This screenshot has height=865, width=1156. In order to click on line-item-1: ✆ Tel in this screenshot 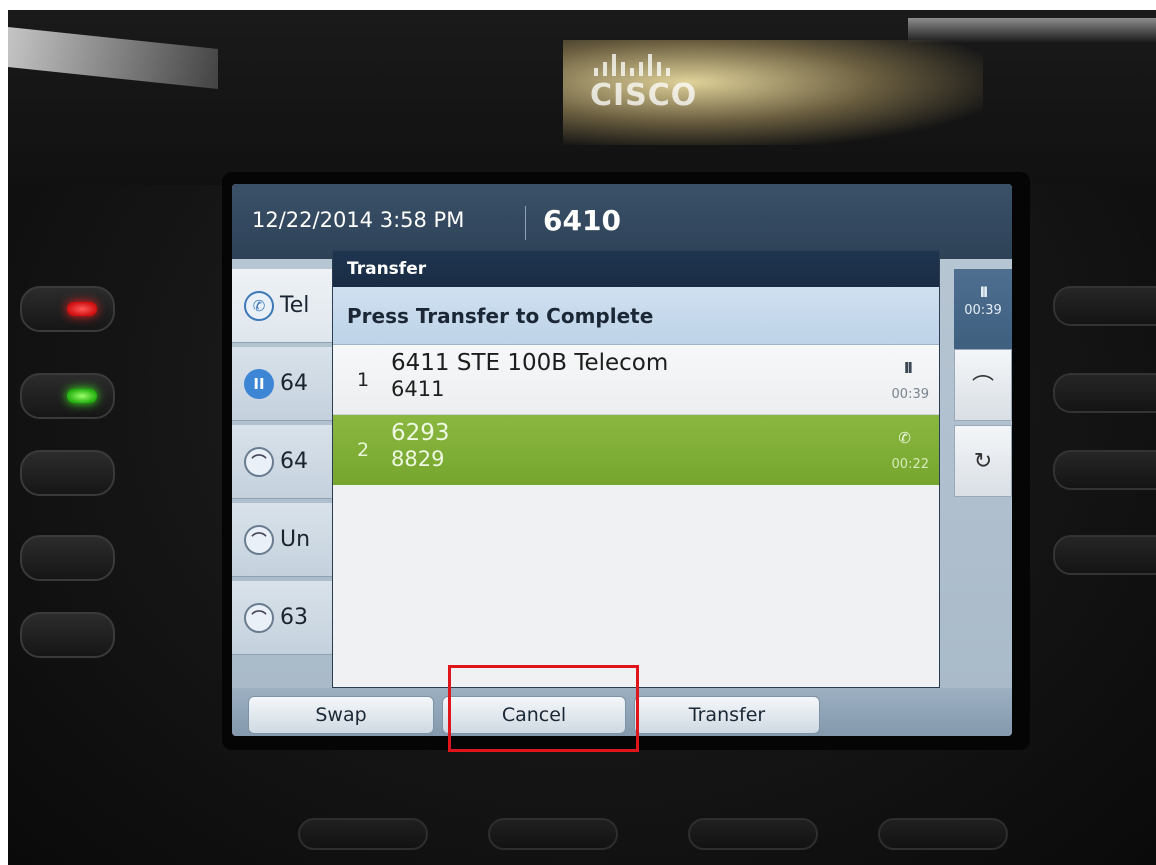, I will do `click(284, 306)`.